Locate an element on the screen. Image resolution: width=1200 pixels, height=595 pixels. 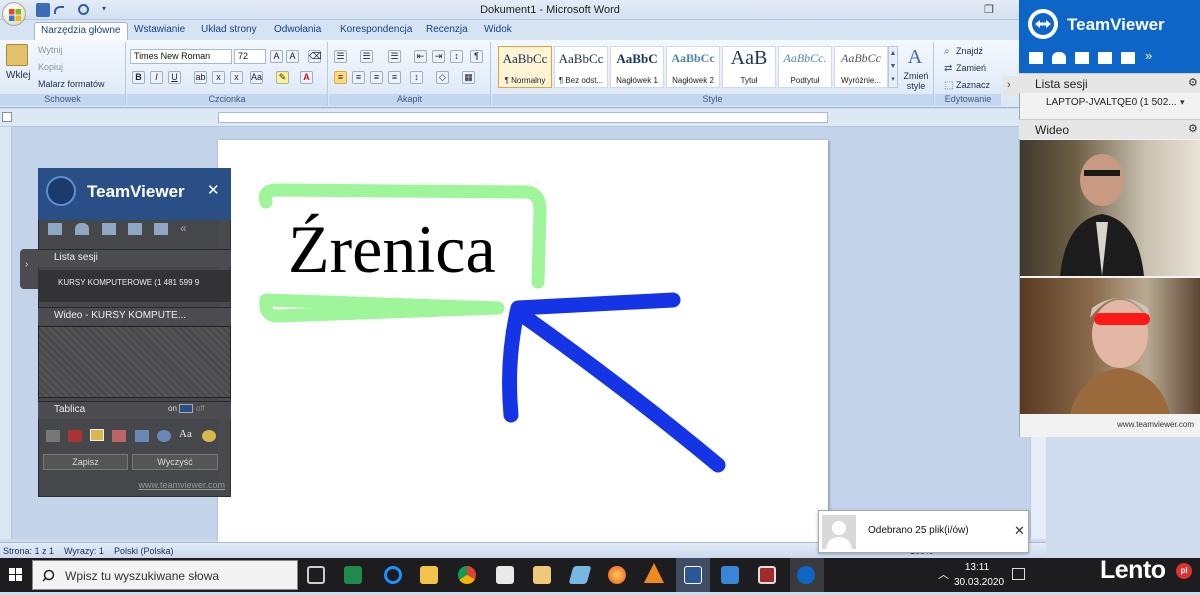
copy-button: Kopiuj is located at coordinates (50, 67).